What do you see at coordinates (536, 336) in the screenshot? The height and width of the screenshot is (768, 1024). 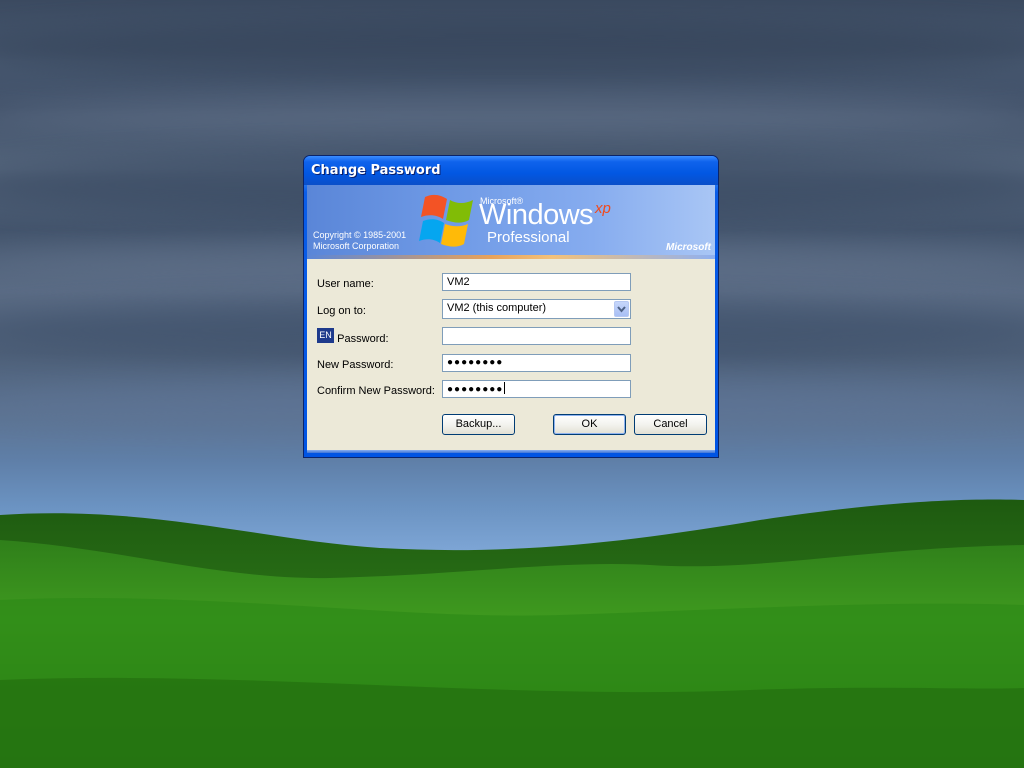 I see `old-password-field` at bounding box center [536, 336].